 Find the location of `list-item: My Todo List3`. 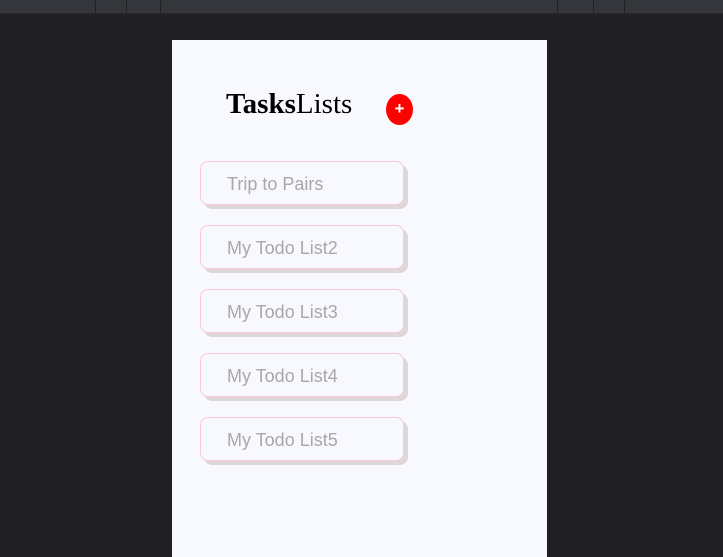

list-item: My Todo List3 is located at coordinates (302, 311).